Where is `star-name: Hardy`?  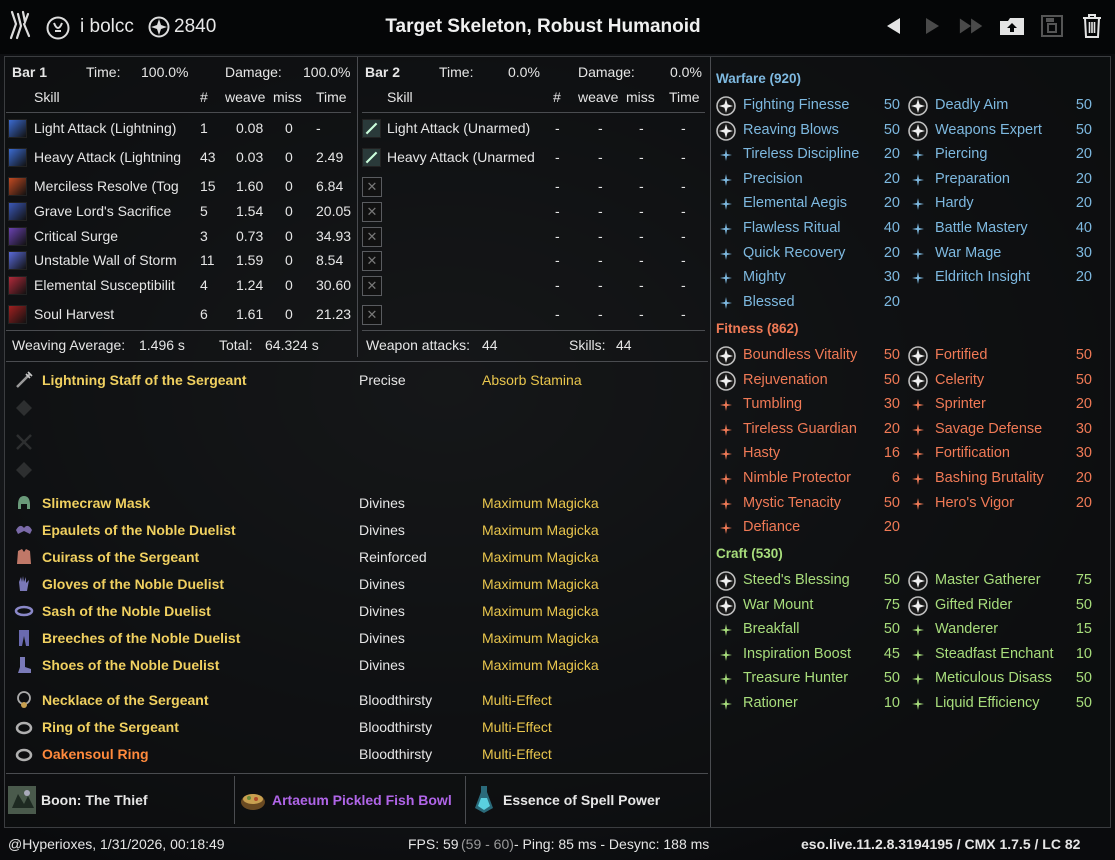 star-name: Hardy is located at coordinates (954, 203).